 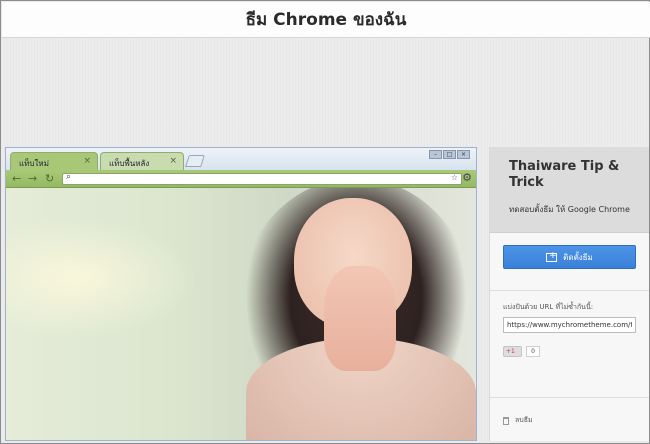 I want to click on tab-new: แท็บใหม่ ×, so click(x=54, y=161).